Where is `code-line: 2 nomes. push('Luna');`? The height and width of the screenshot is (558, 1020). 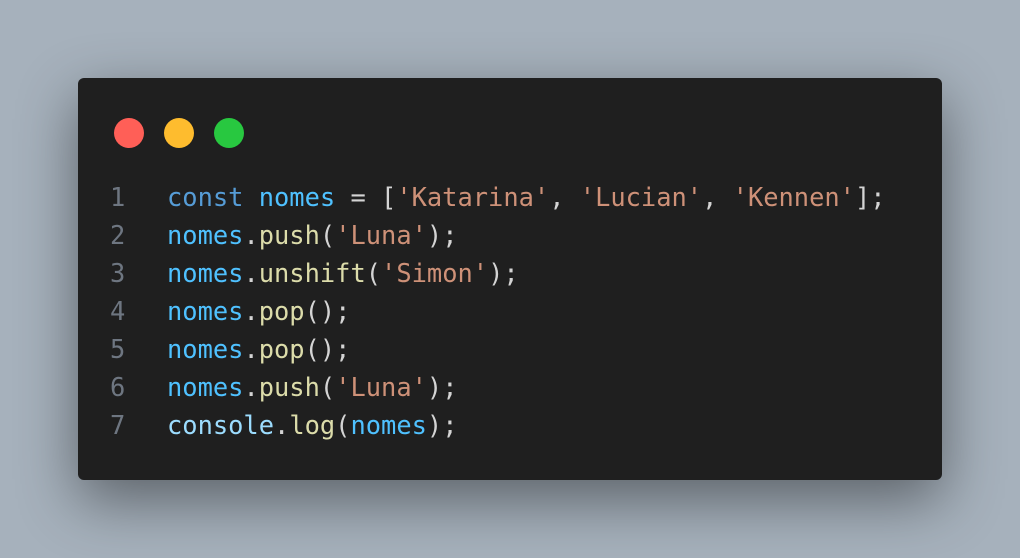 code-line: 2 nomes. push('Luna'); is located at coordinates (482, 235).